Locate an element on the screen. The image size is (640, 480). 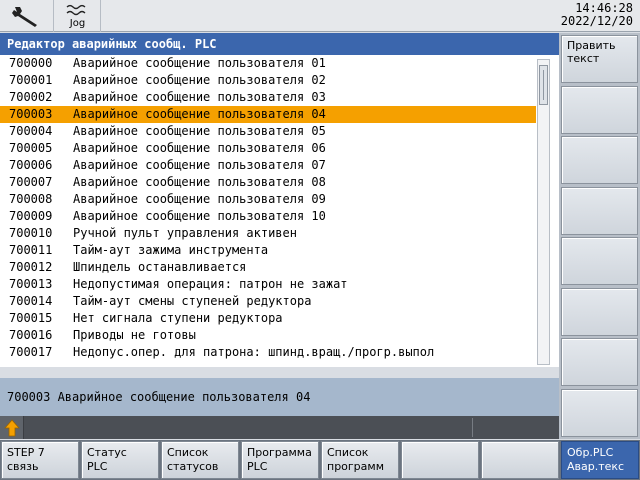
alarm-text: Аварийное сообщение пользователя 04 is located at coordinates (199, 114).